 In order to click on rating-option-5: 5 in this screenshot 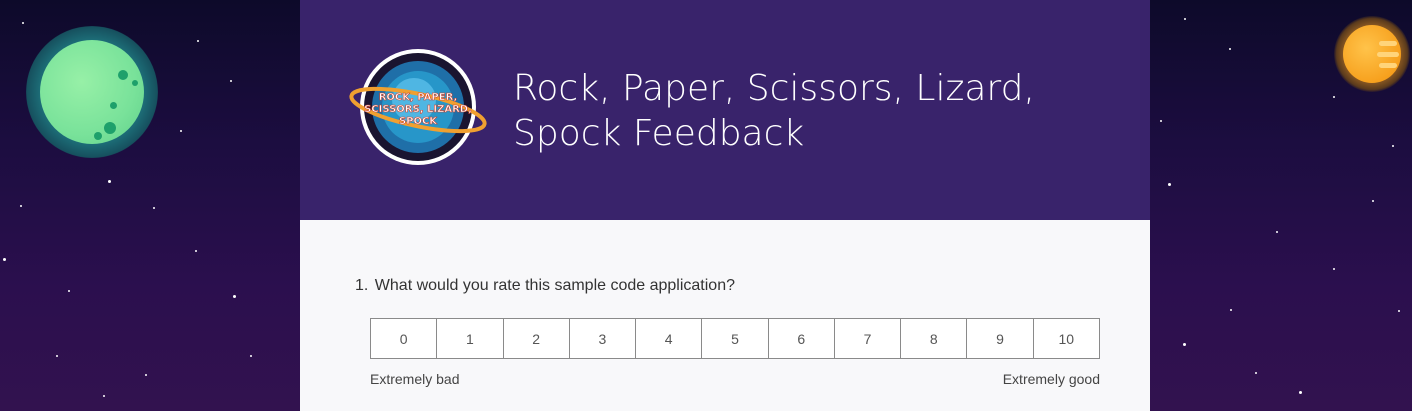, I will do `click(735, 338)`.